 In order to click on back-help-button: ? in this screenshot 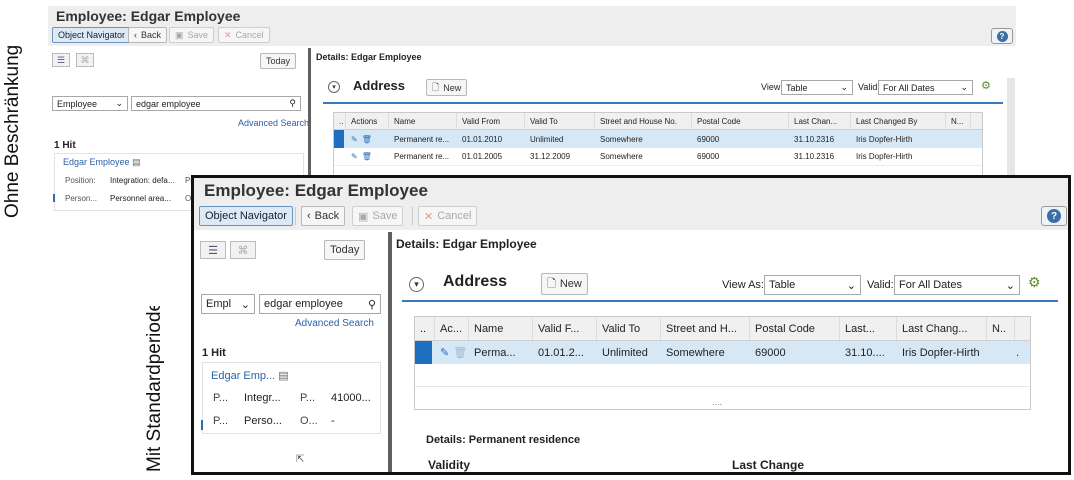, I will do `click(1002, 36)`.